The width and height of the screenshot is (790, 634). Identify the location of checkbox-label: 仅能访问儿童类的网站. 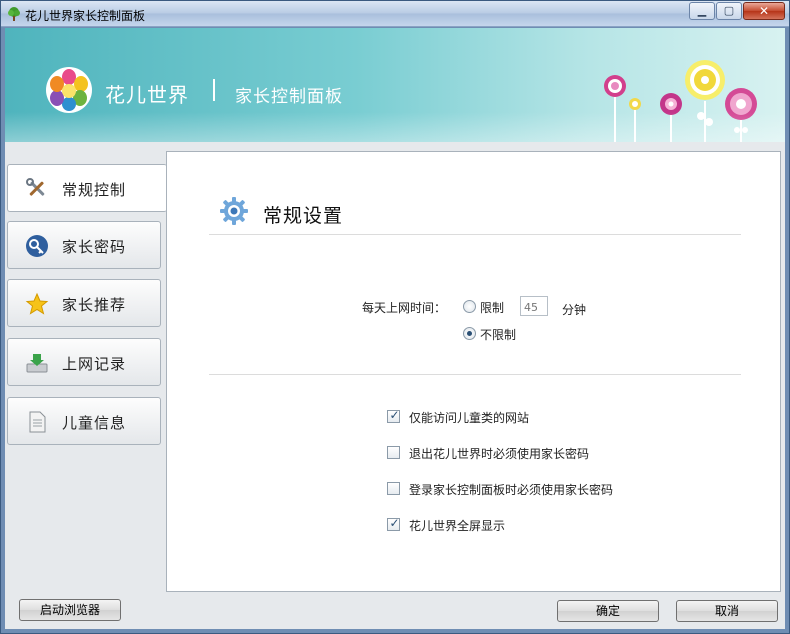
(469, 417).